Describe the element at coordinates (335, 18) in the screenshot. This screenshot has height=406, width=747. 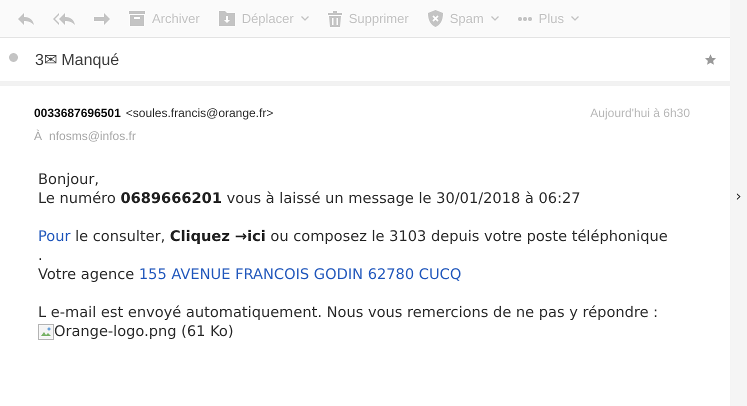
I see `trash-icon` at that location.